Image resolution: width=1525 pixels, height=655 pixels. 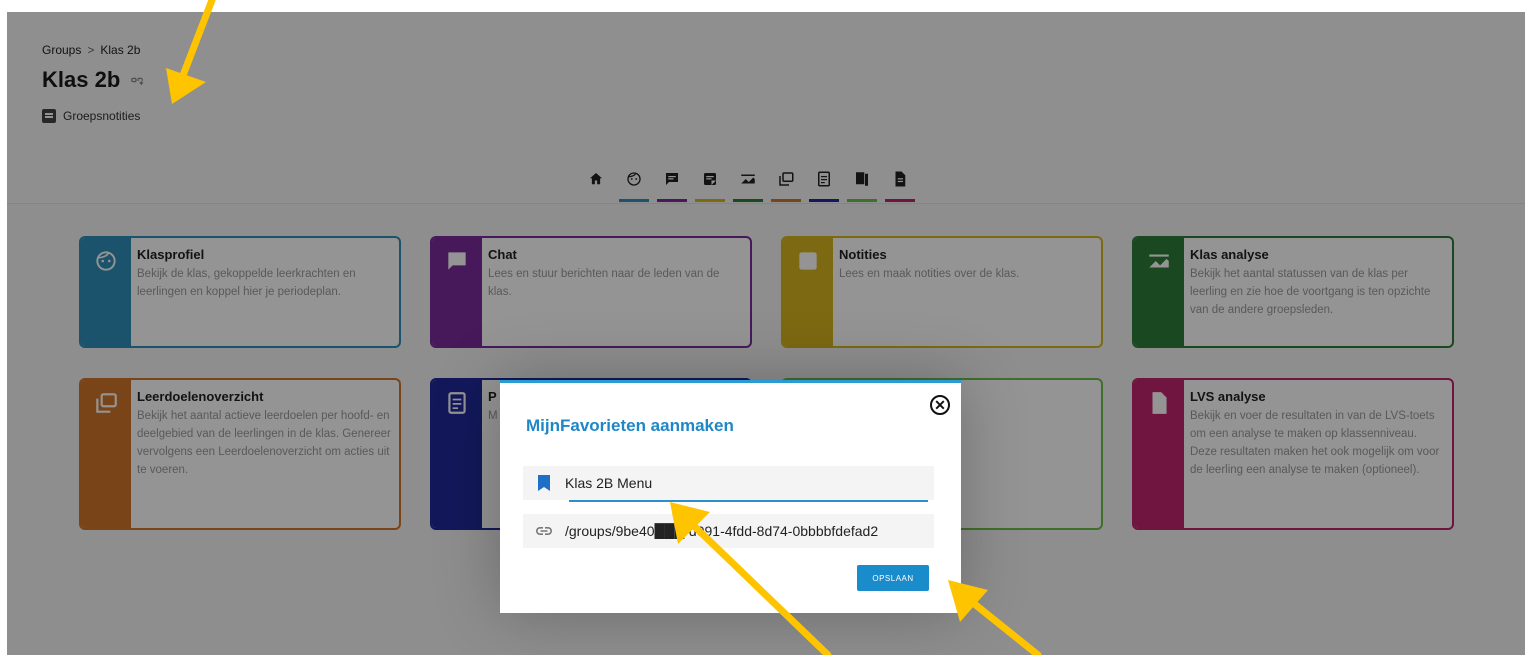 I want to click on dialog-title: MijnFavorieten aanmaken, so click(x=630, y=425).